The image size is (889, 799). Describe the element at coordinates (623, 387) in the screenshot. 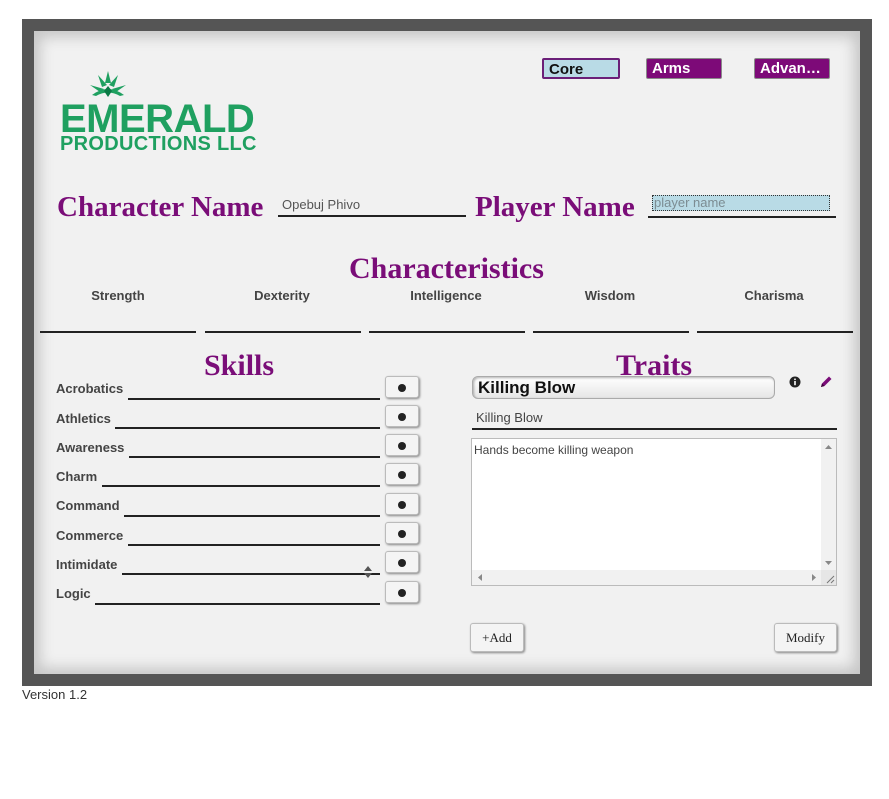

I see `trait-select: Killing Blow` at that location.